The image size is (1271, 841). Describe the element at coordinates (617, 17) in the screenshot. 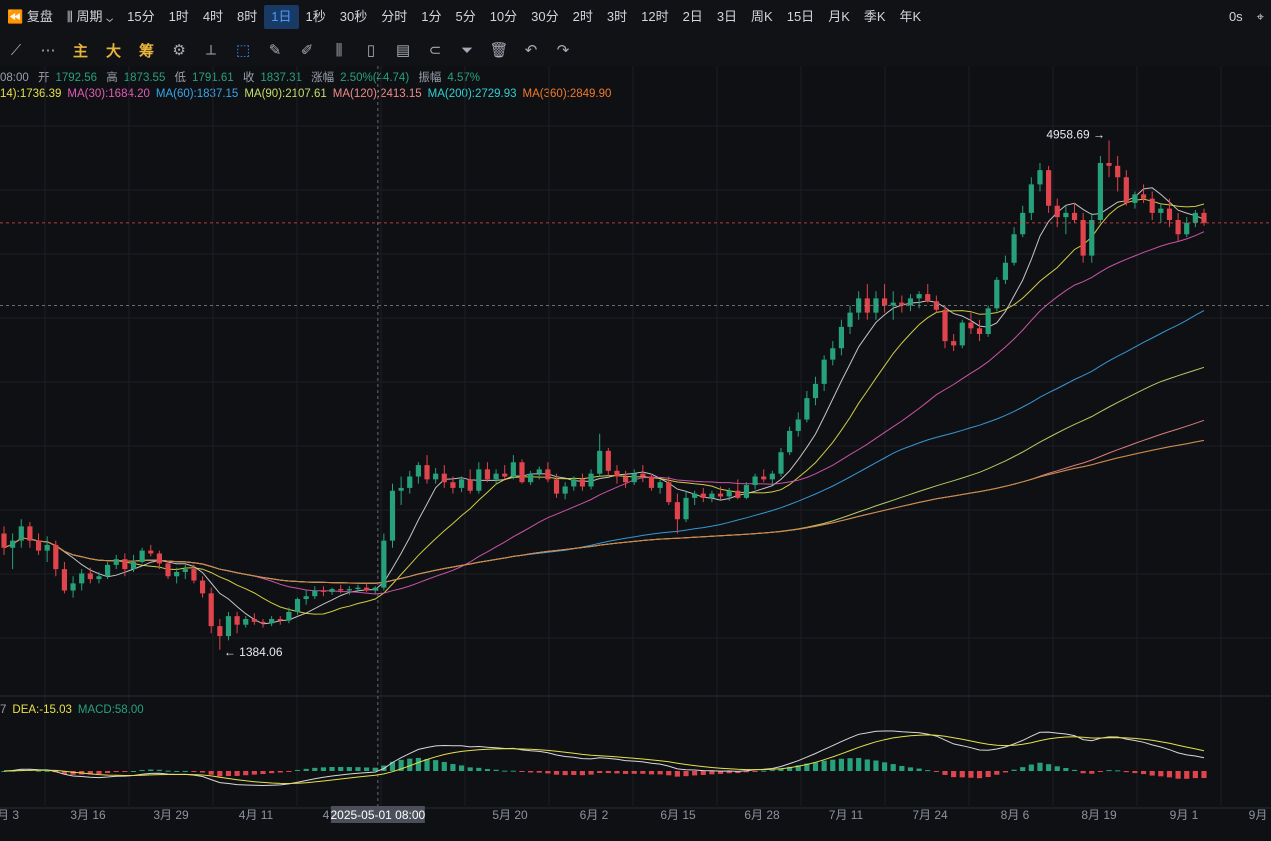

I see `interval-tab-13: 3时` at that location.